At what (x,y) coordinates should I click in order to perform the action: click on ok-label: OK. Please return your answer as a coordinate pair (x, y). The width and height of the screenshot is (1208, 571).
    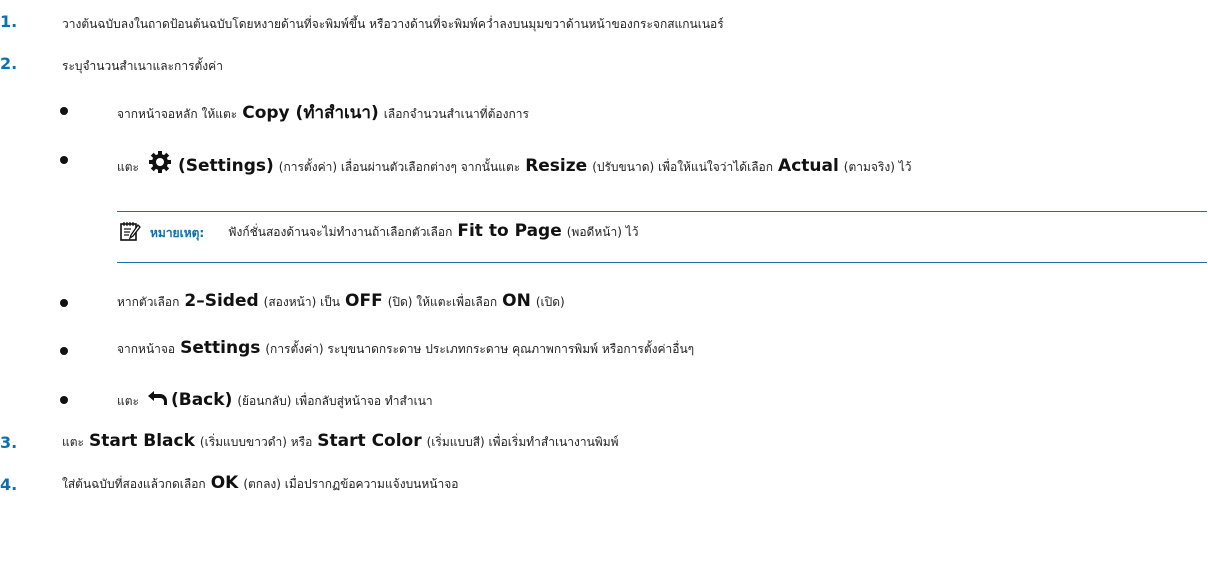
    Looking at the image, I should click on (224, 483).